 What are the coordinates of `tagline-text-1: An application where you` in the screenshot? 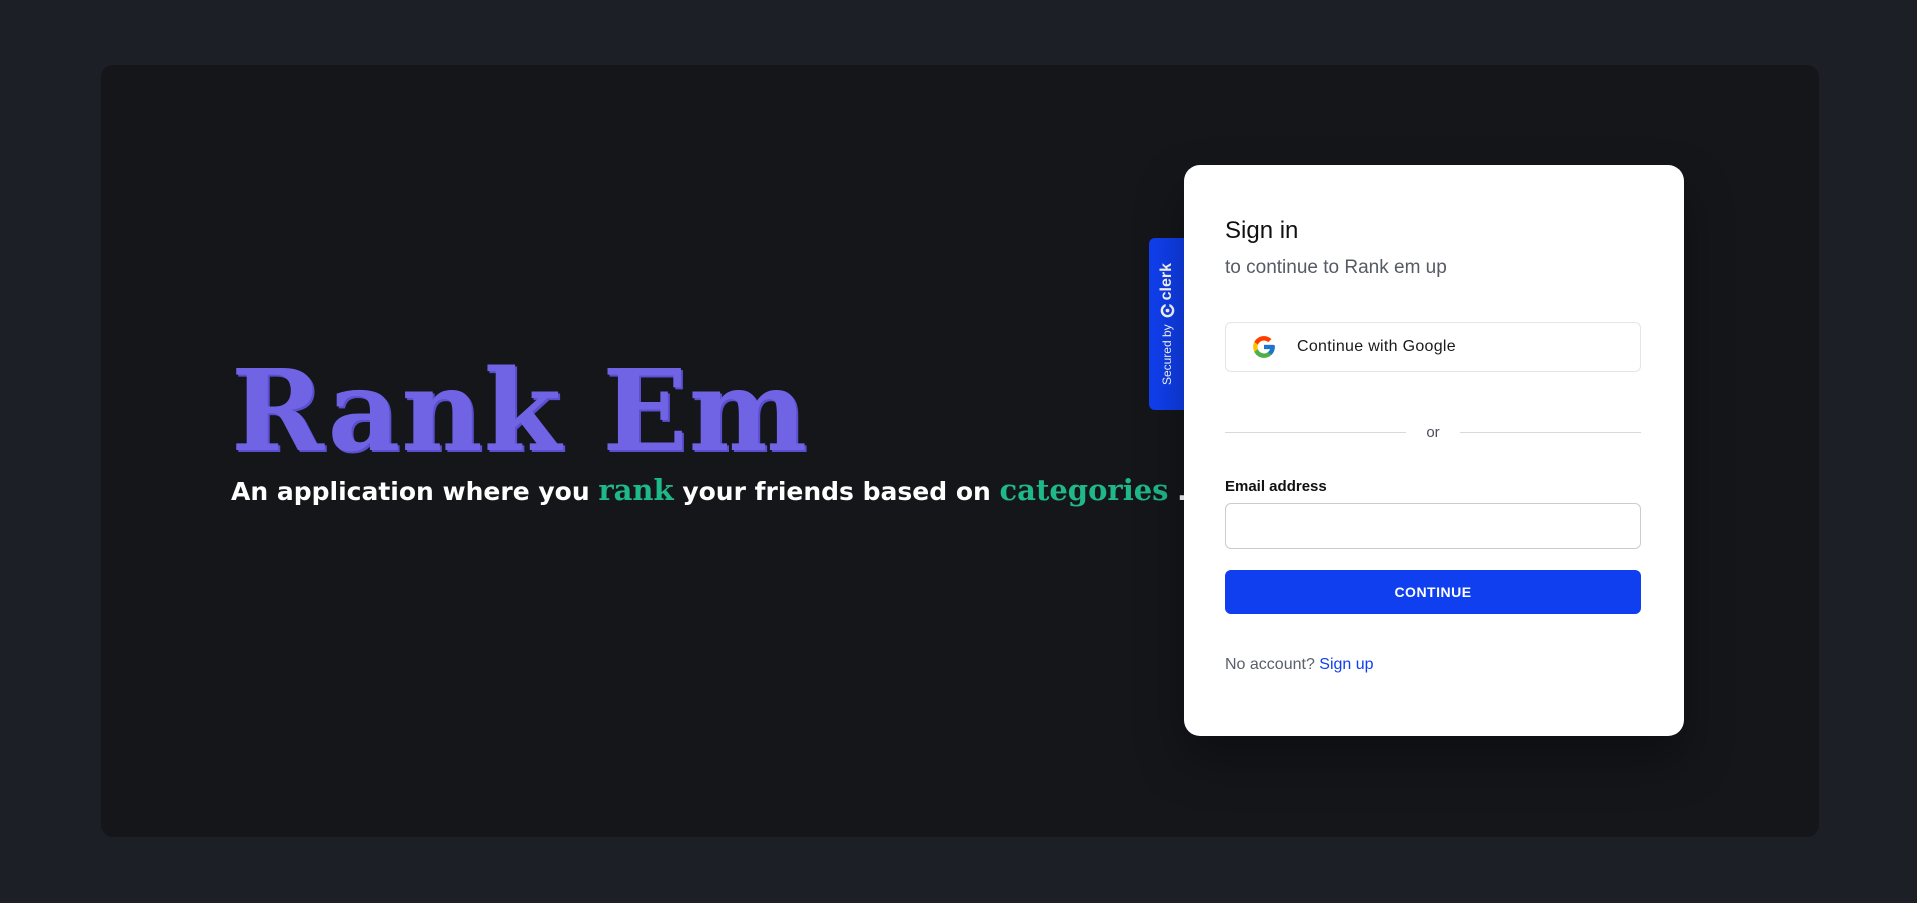 It's located at (415, 491).